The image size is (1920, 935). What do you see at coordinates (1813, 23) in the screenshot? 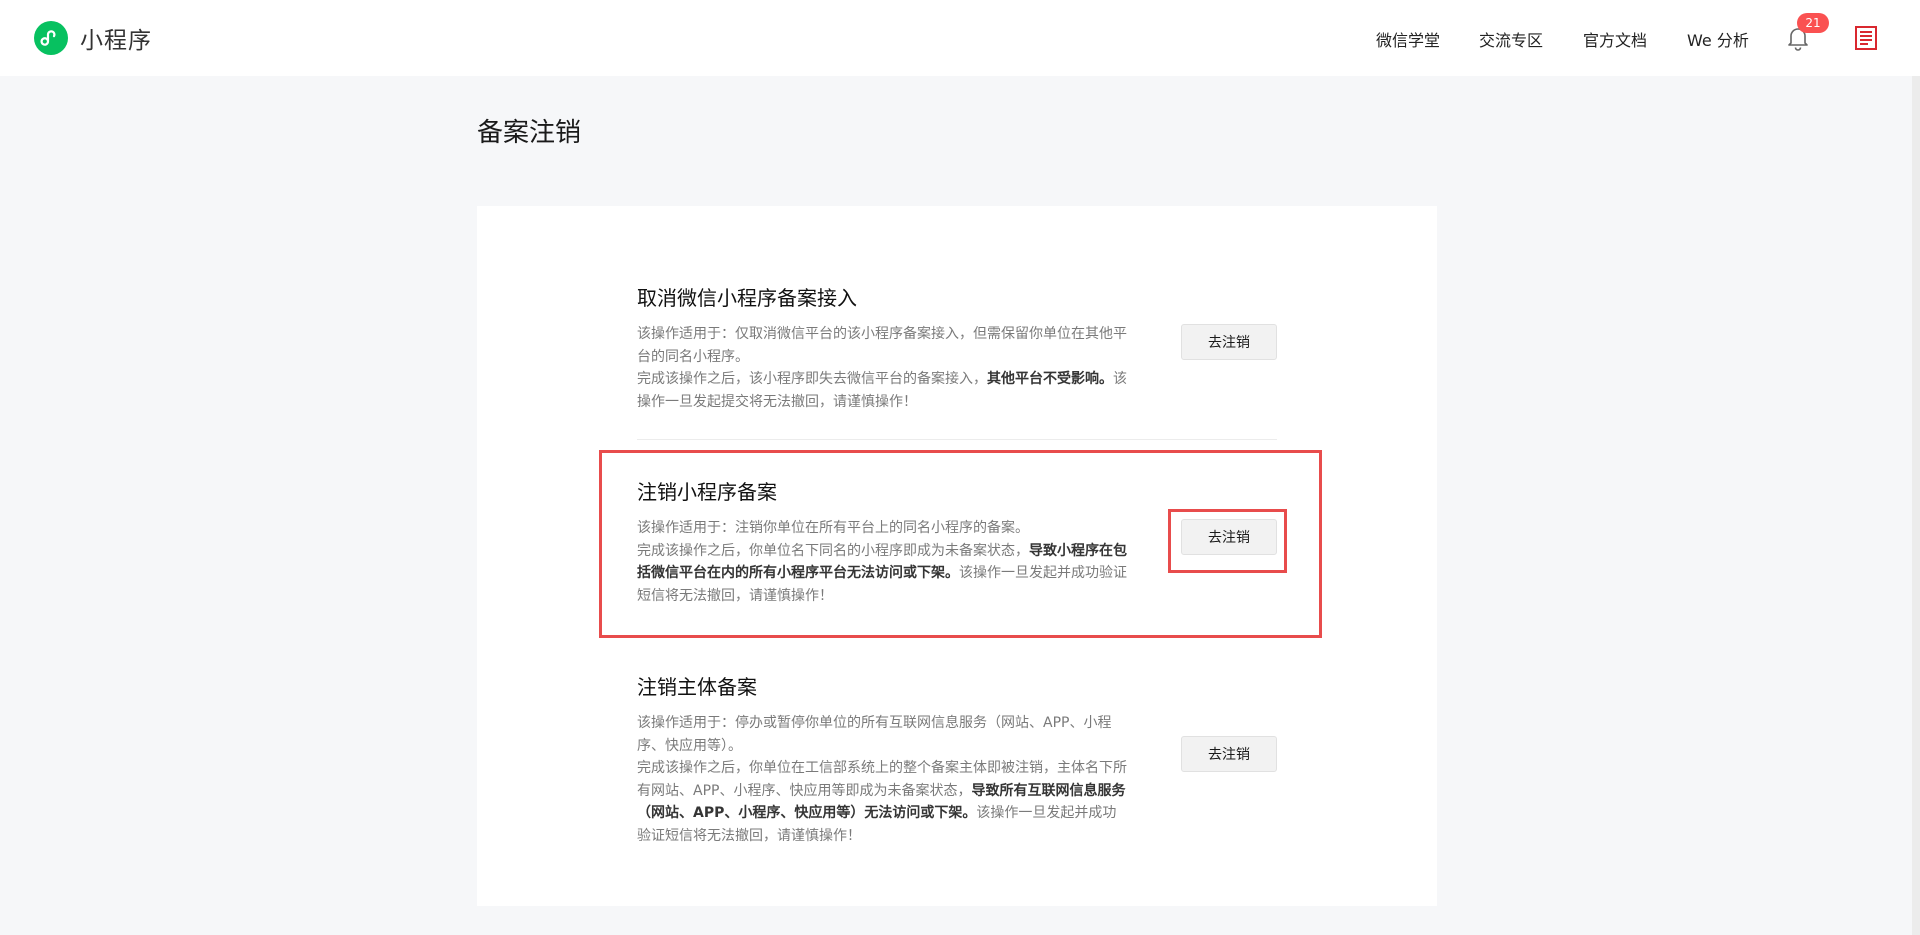
I see `notification-badge: 21` at bounding box center [1813, 23].